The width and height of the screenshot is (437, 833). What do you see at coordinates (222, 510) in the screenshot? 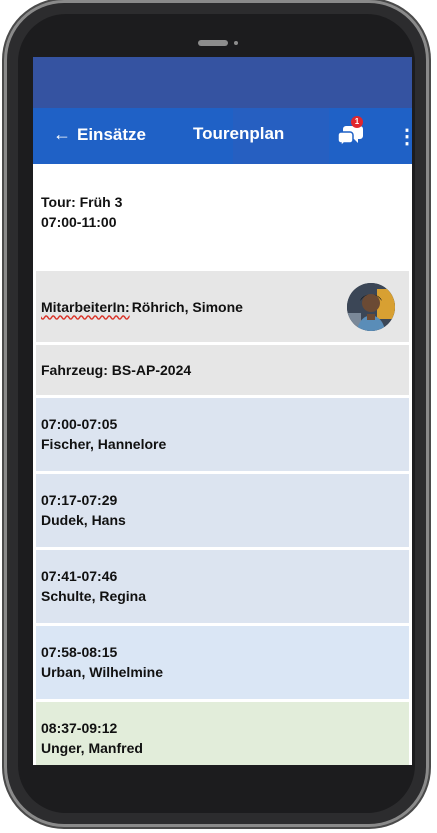
I see `visit-item: 07:17-07:29 Dudek, Hans` at bounding box center [222, 510].